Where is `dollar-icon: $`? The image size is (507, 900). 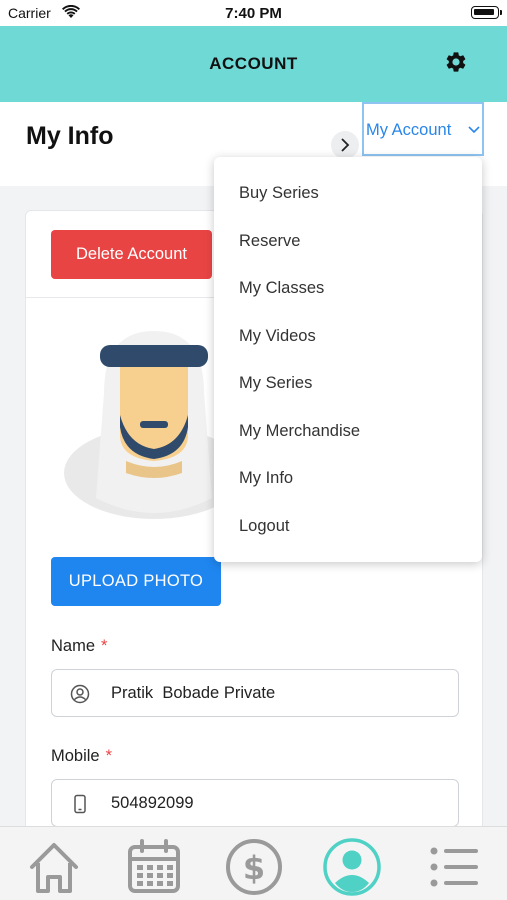
dollar-icon: $ is located at coordinates (254, 867).